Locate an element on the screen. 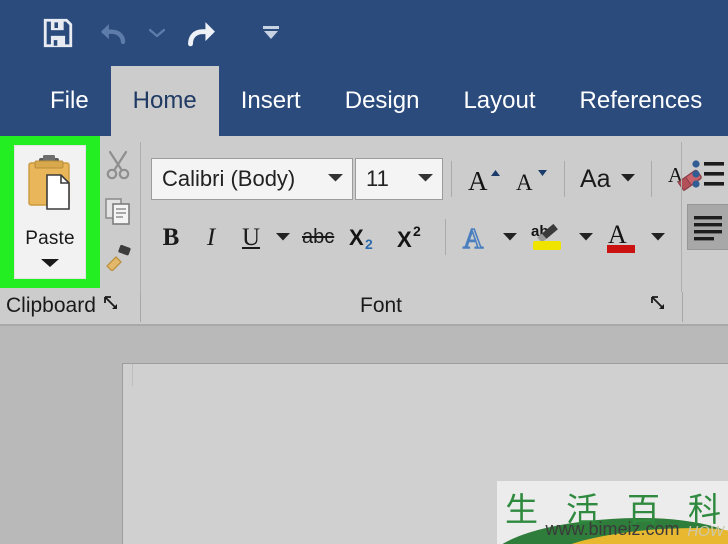  tab-insert: Insert is located at coordinates (271, 101).